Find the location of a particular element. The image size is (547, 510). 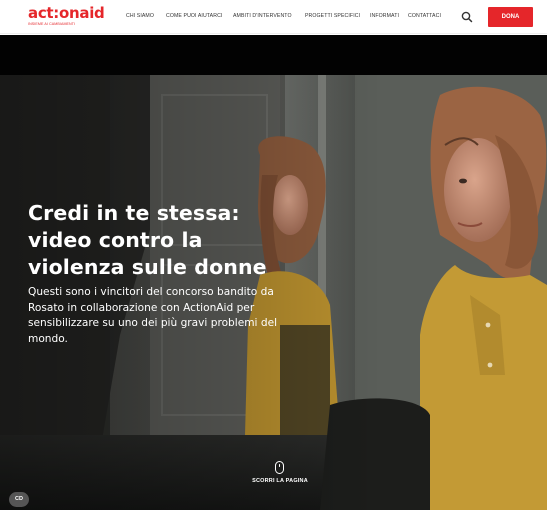

hero-description-line: mondo. is located at coordinates (48, 338).